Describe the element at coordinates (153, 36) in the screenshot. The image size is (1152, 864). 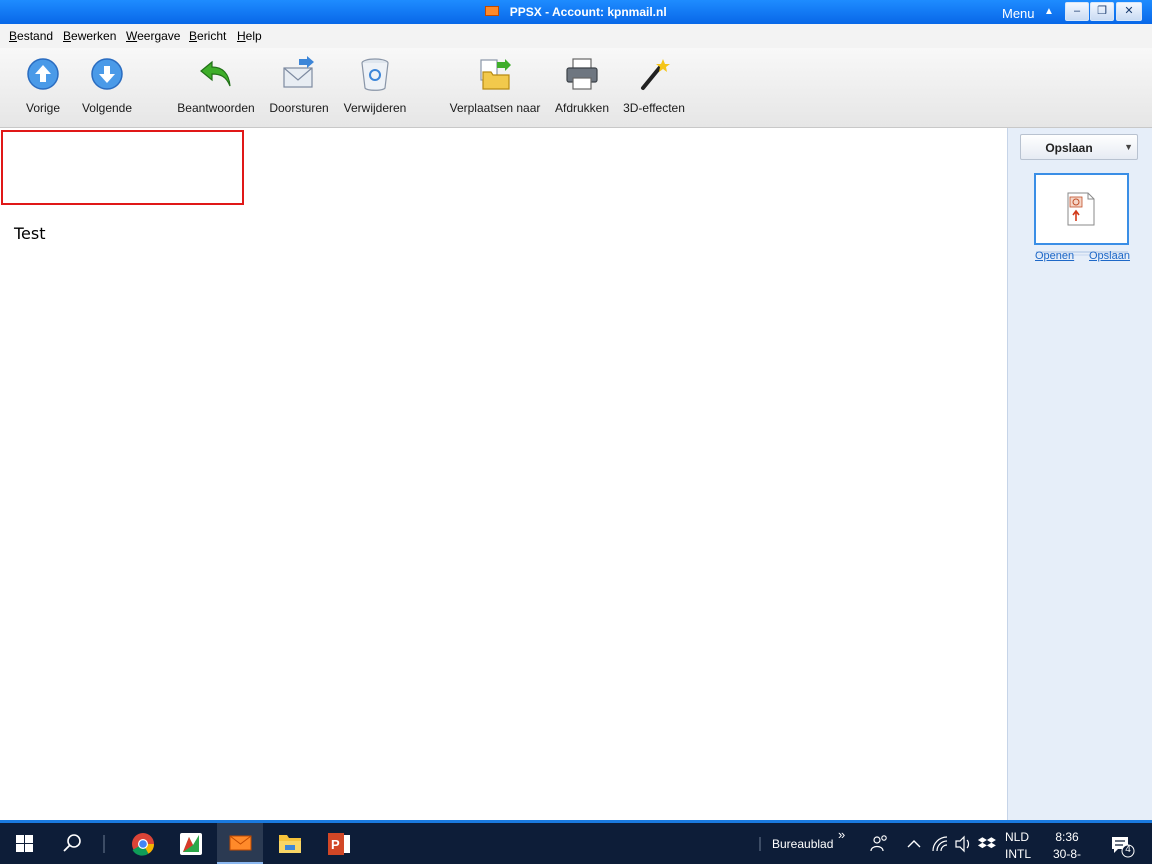
I see `menu-weergave: Weergave` at that location.